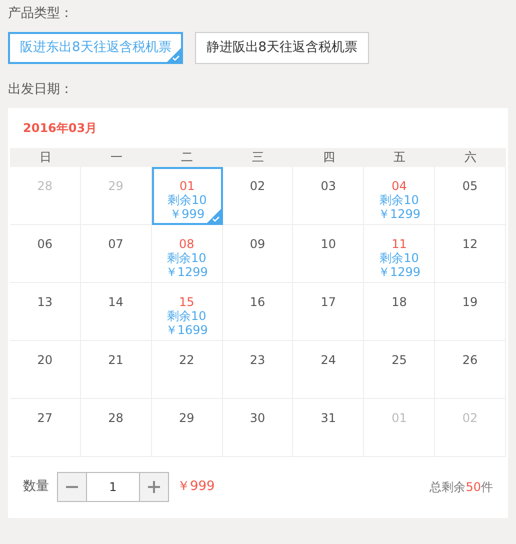 The image size is (516, 544). What do you see at coordinates (116, 254) in the screenshot?
I see `day-cell: 07` at bounding box center [116, 254].